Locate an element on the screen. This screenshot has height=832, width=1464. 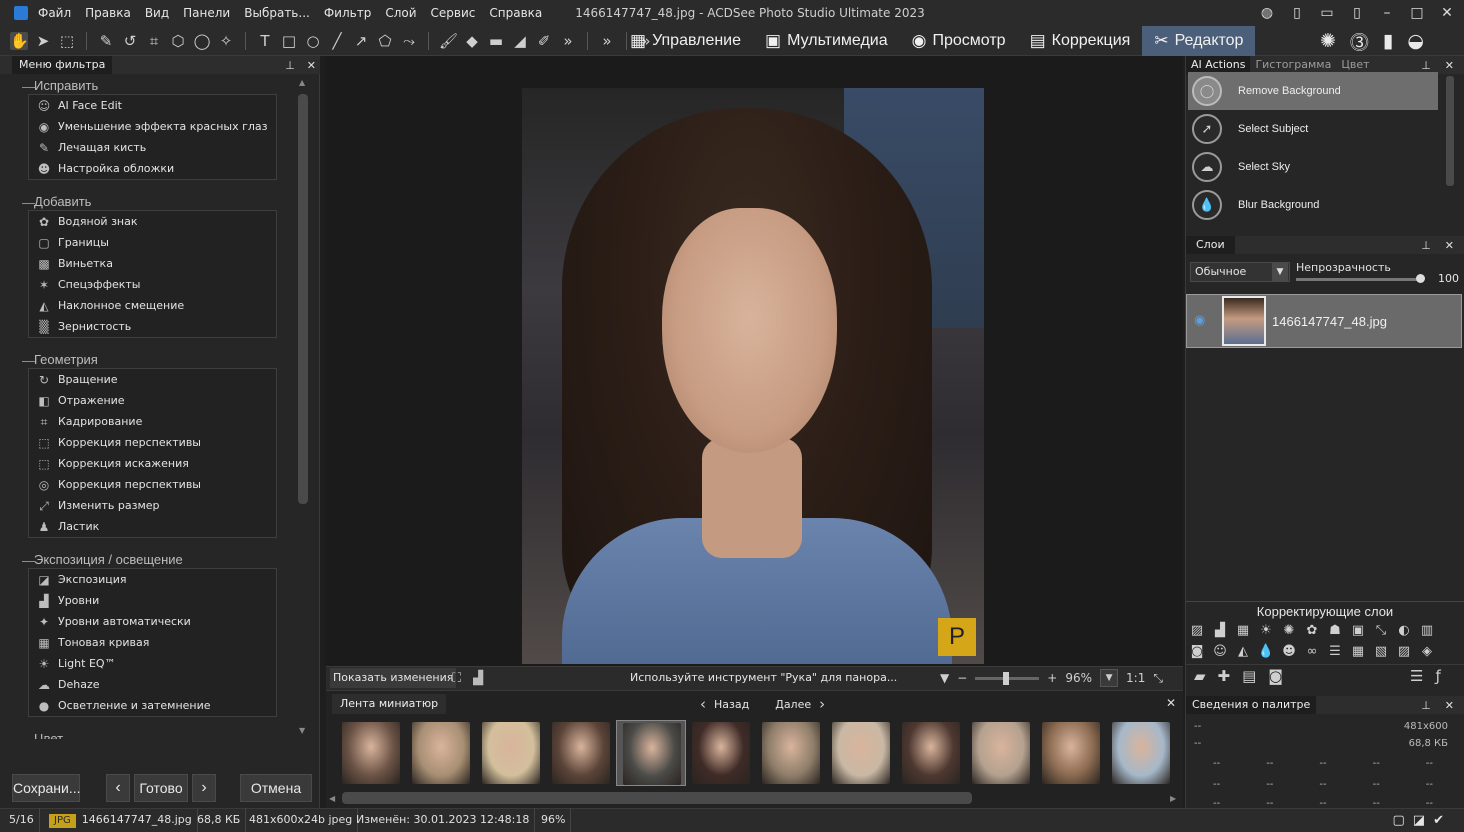
filter-item: ▒ Зернистость is located at coordinates (152, 326).